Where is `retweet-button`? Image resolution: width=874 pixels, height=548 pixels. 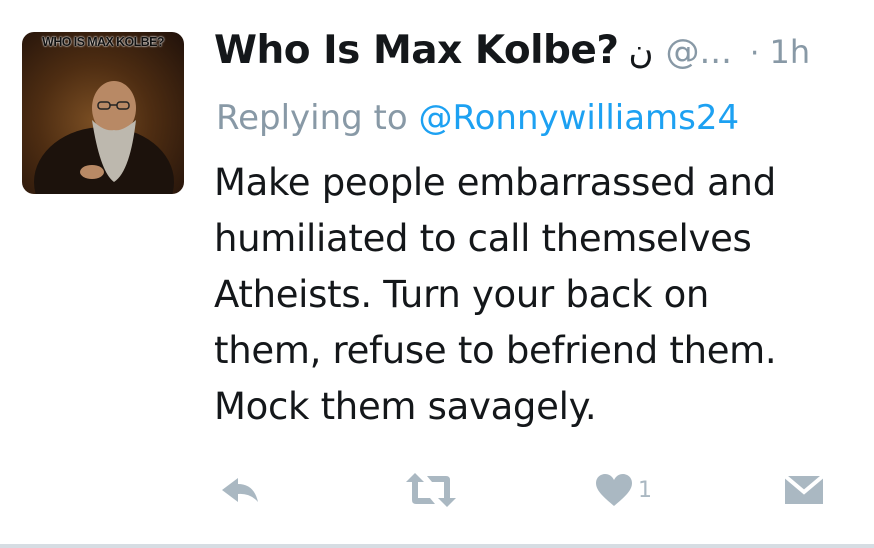 retweet-button is located at coordinates (431, 490).